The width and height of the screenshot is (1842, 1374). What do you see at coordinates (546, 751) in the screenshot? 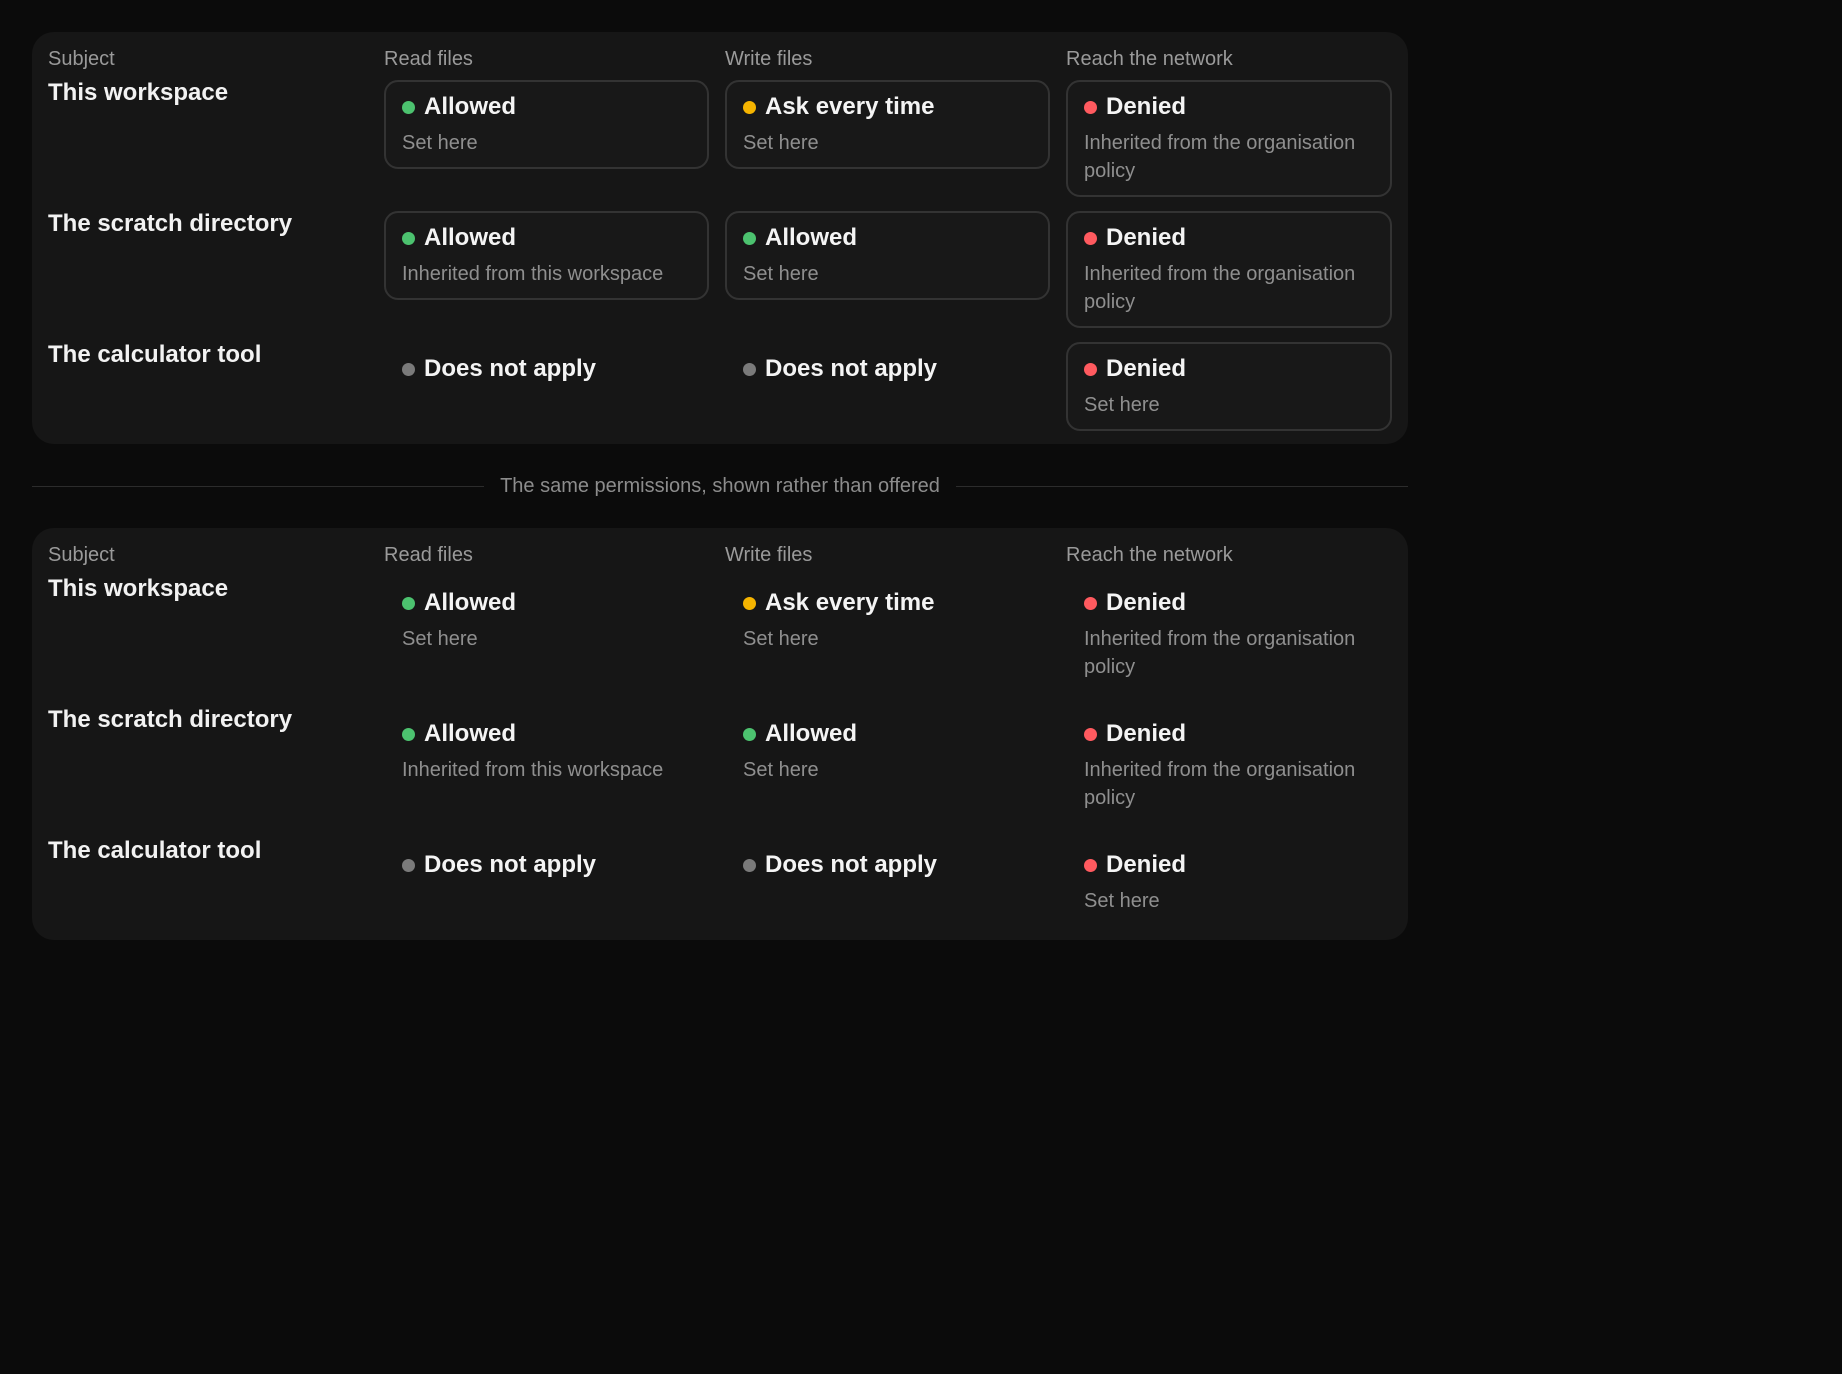
I see `permission-cell-static: Allowed Inherited from this workspace` at bounding box center [546, 751].